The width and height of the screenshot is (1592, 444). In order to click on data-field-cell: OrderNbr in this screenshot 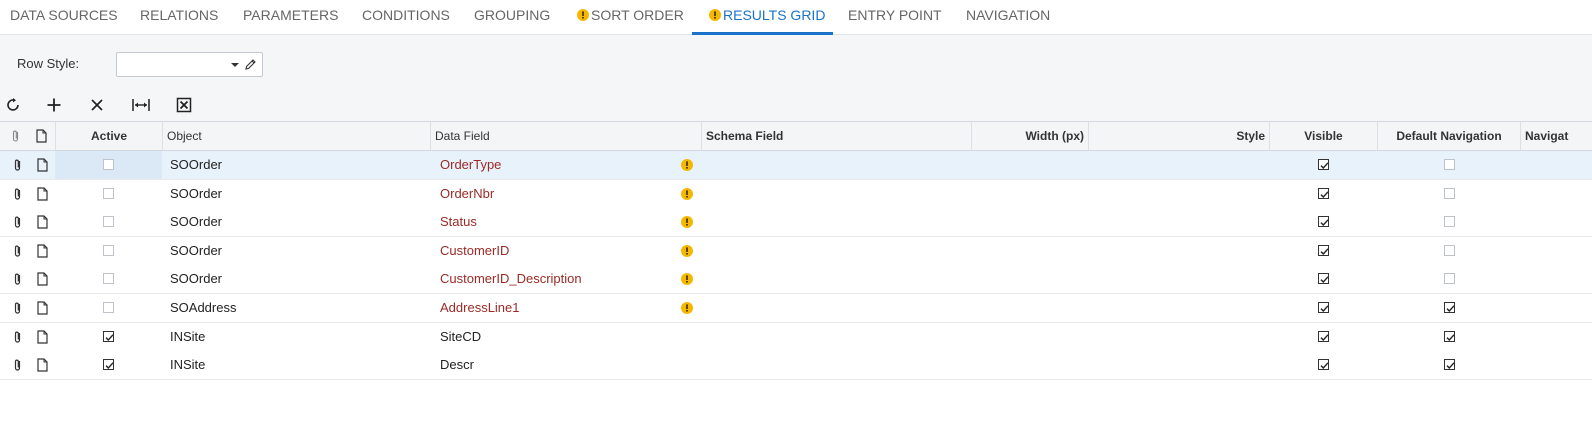, I will do `click(560, 194)`.